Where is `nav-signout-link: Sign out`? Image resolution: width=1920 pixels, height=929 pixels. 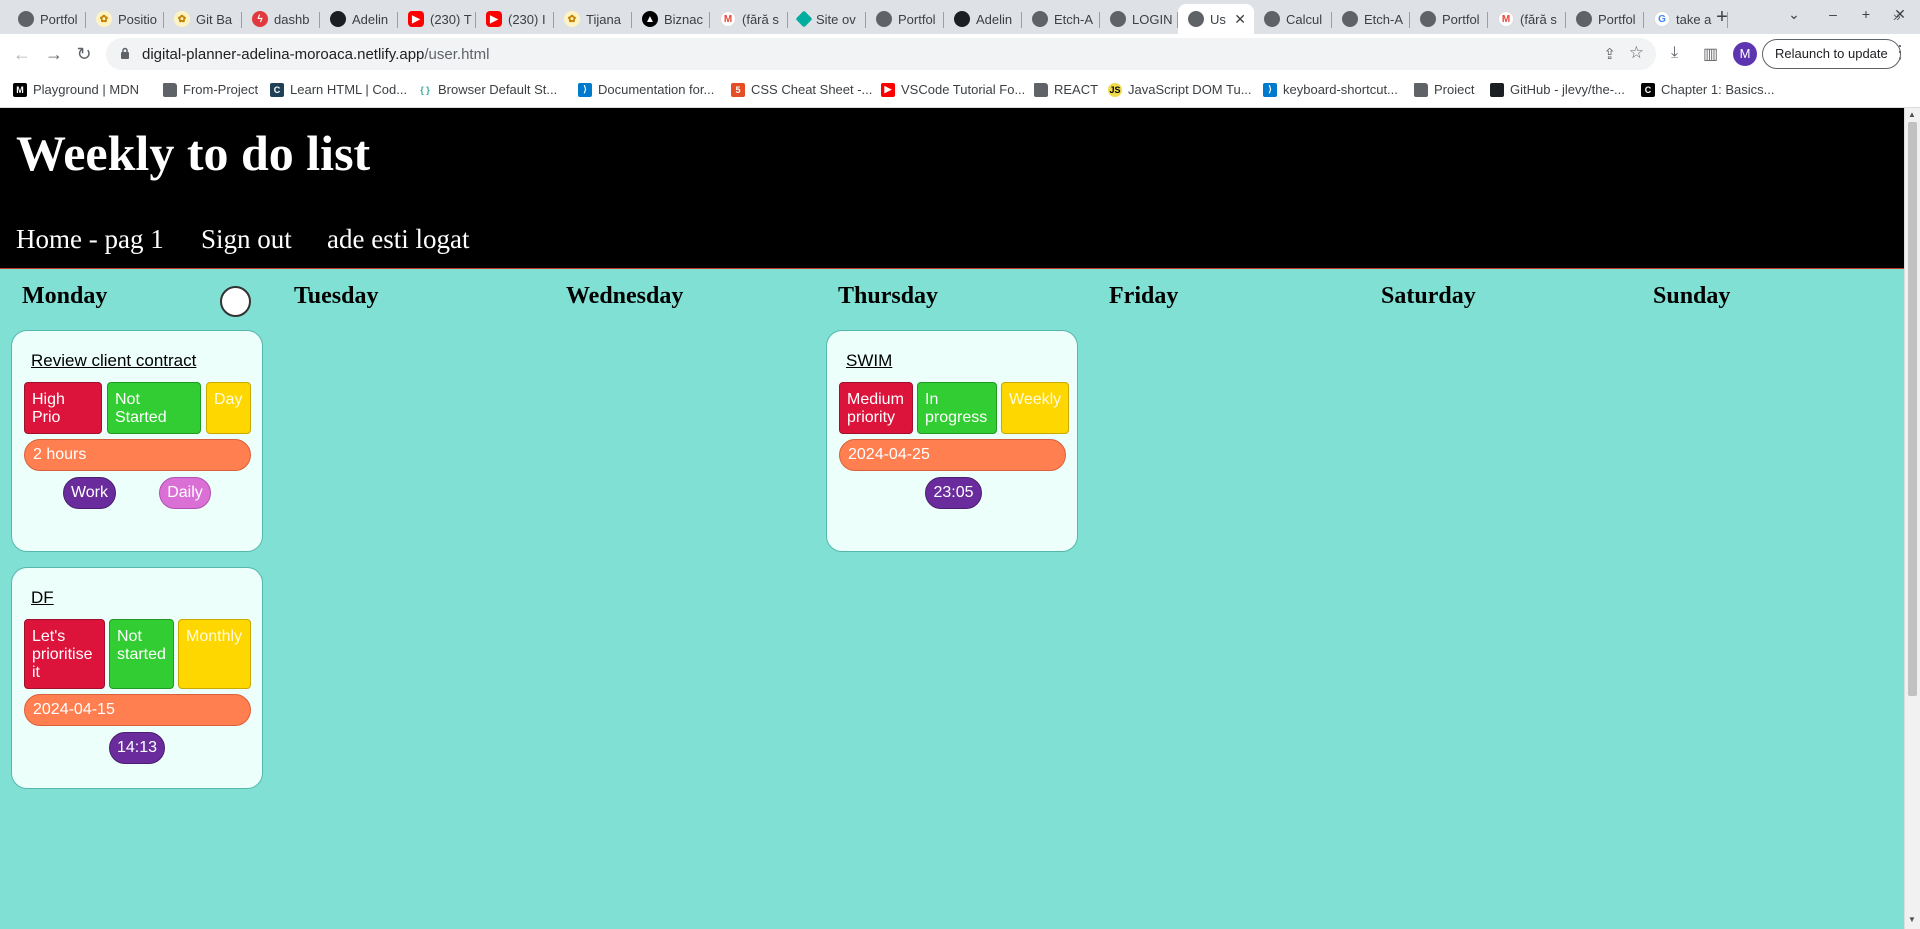 nav-signout-link: Sign out is located at coordinates (246, 239).